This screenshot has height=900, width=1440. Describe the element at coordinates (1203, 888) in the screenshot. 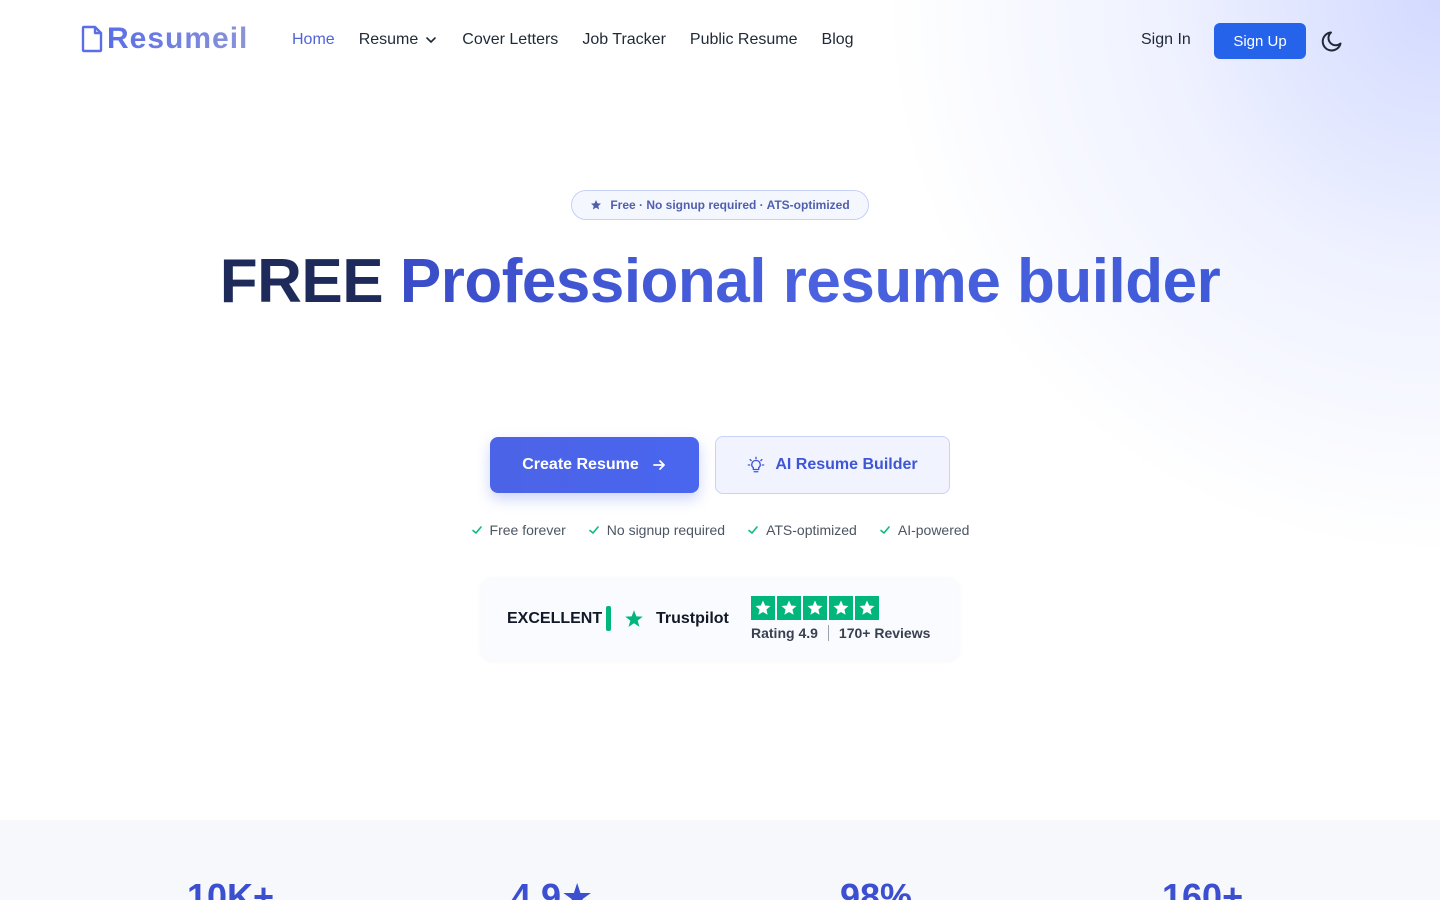

I see `stat-value: 160+` at that location.